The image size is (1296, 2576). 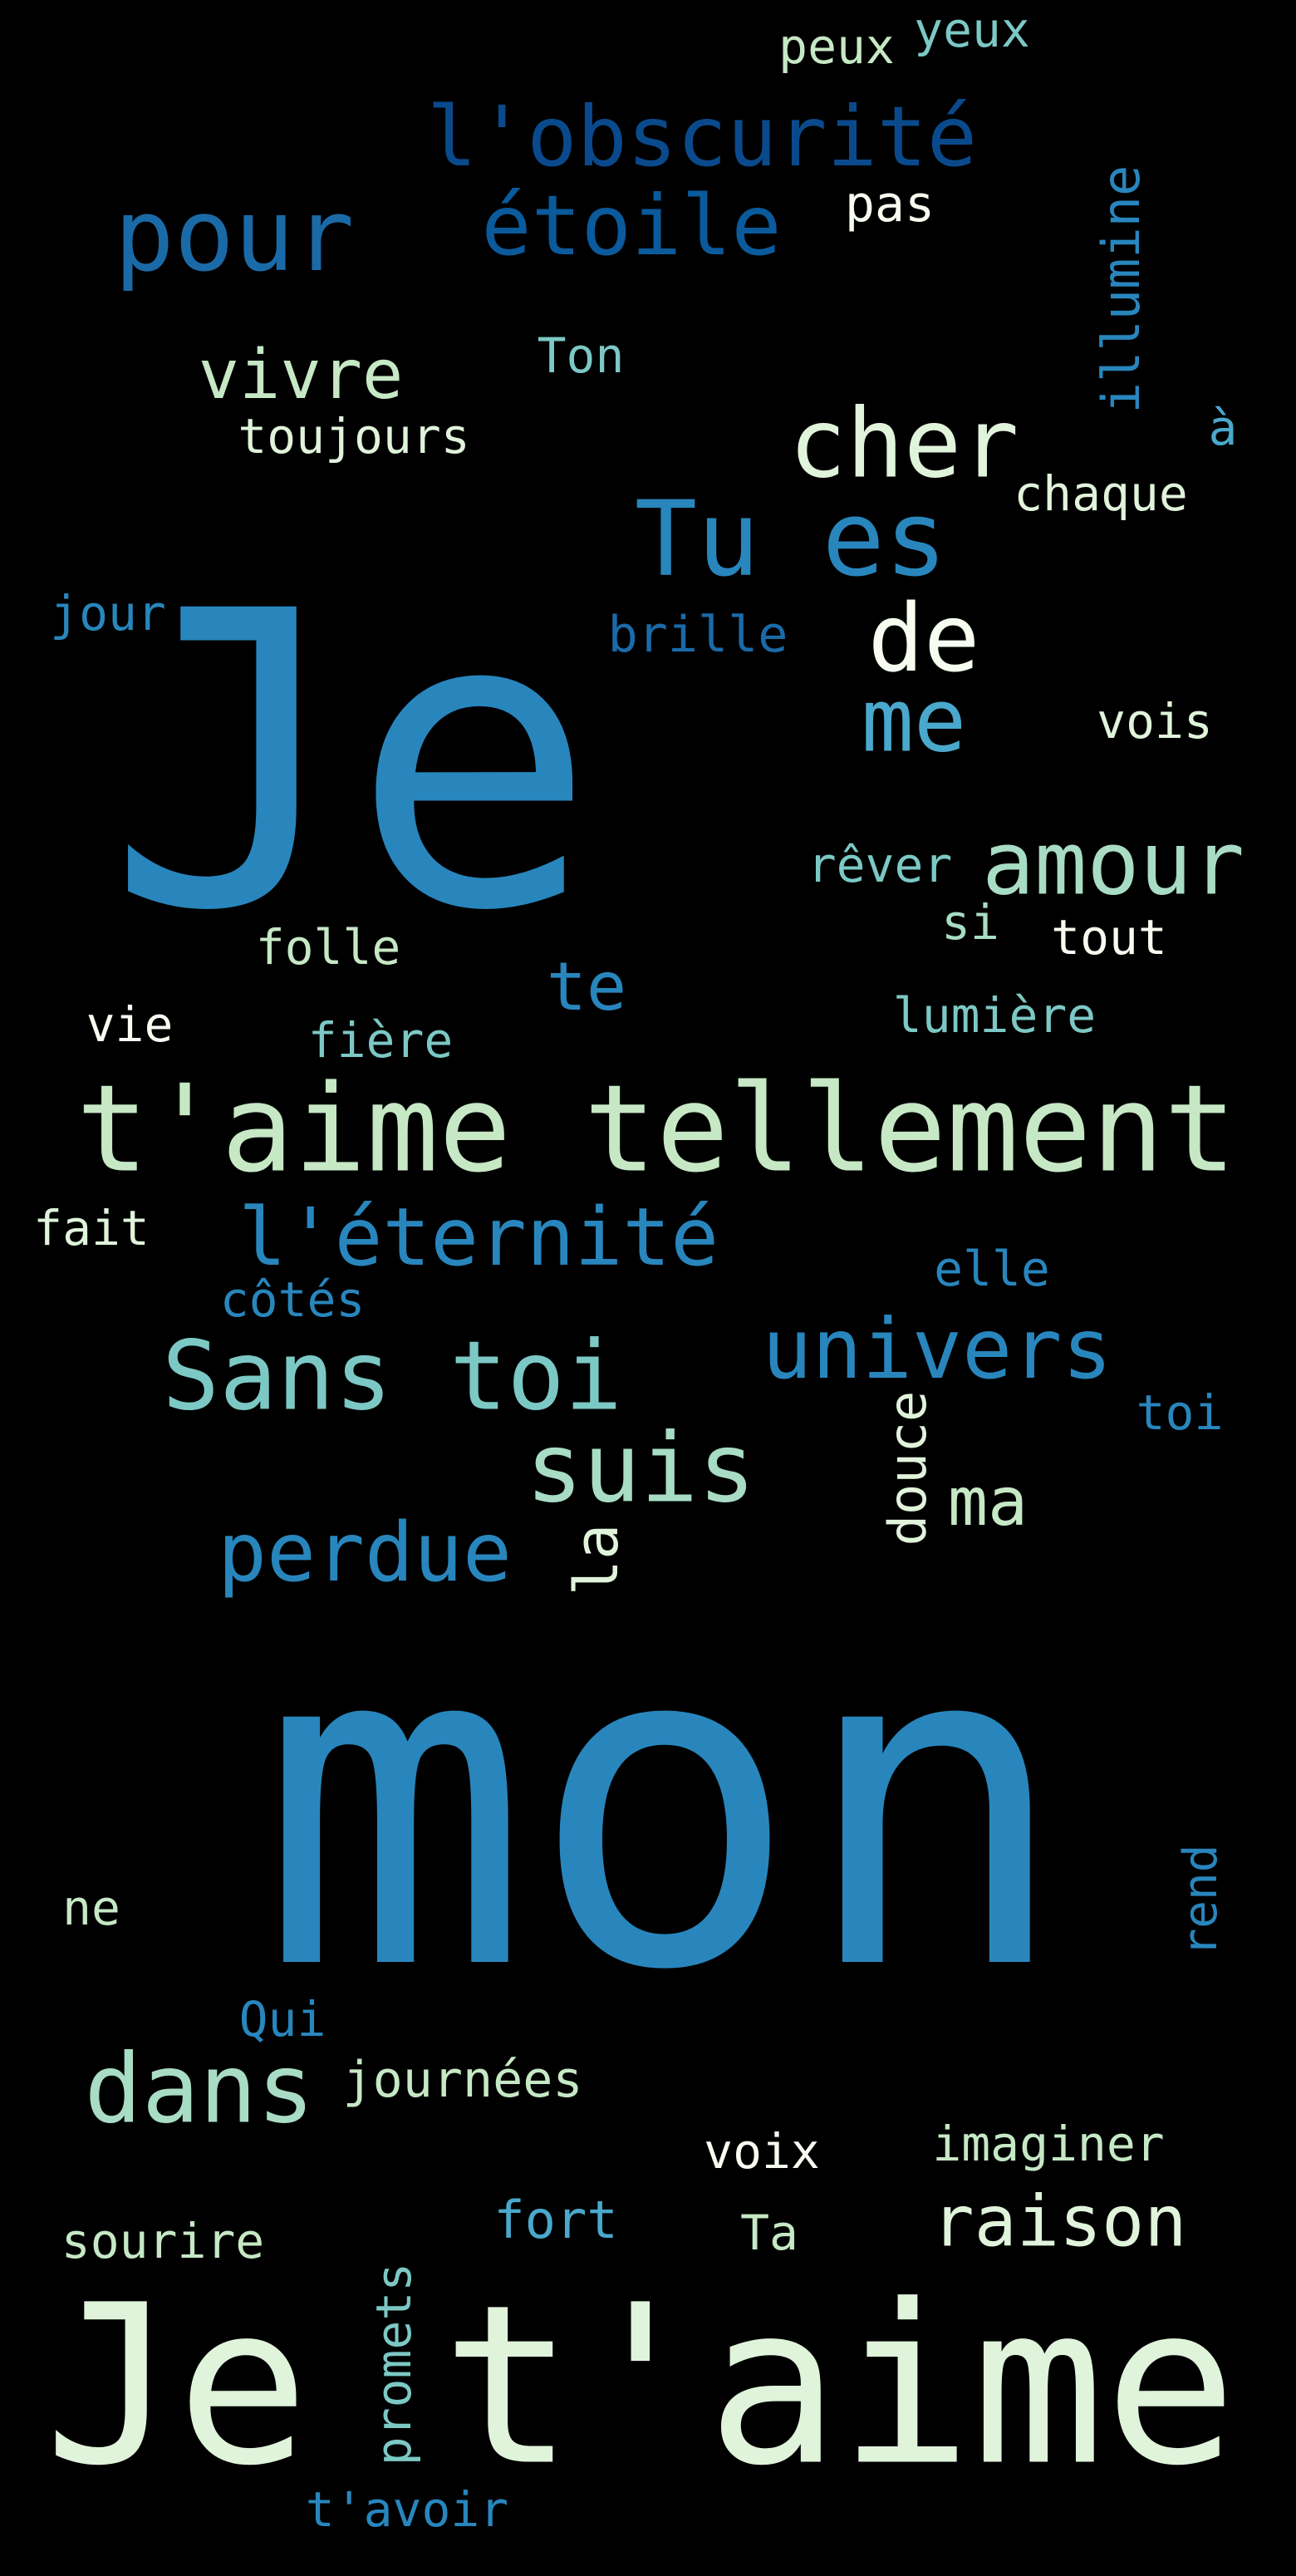 What do you see at coordinates (702, 136) in the screenshot?
I see `word-lobscurite: l'obscurité` at bounding box center [702, 136].